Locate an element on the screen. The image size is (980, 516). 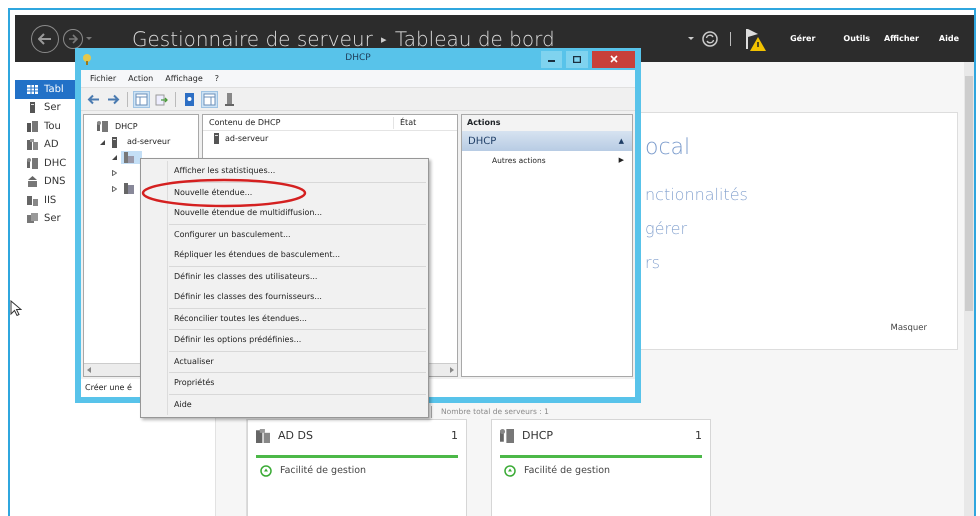
actions-header: Actions is located at coordinates (547, 123).